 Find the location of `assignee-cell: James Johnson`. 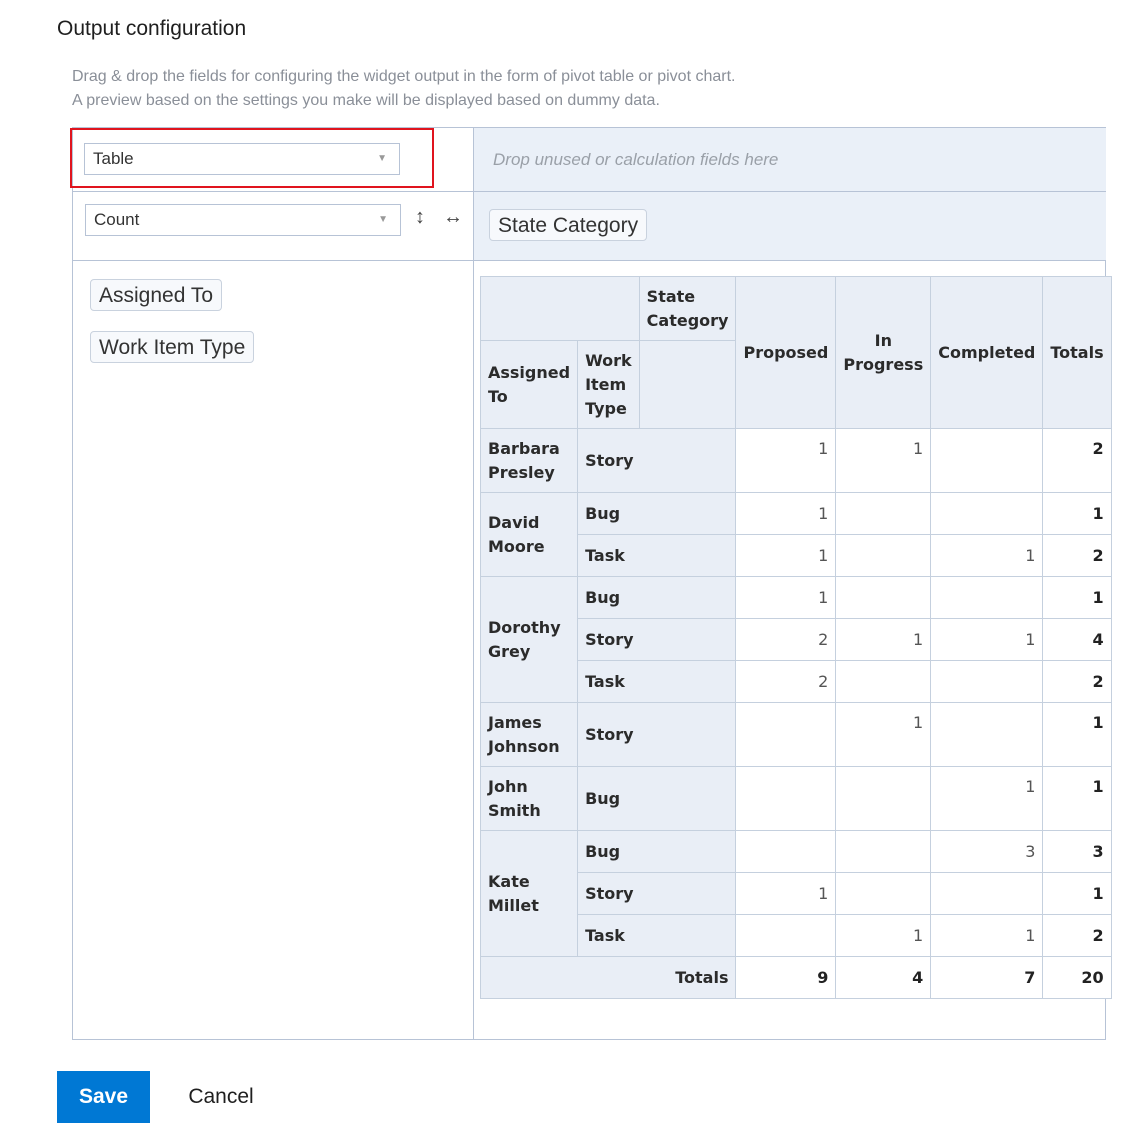

assignee-cell: James Johnson is located at coordinates (529, 734).